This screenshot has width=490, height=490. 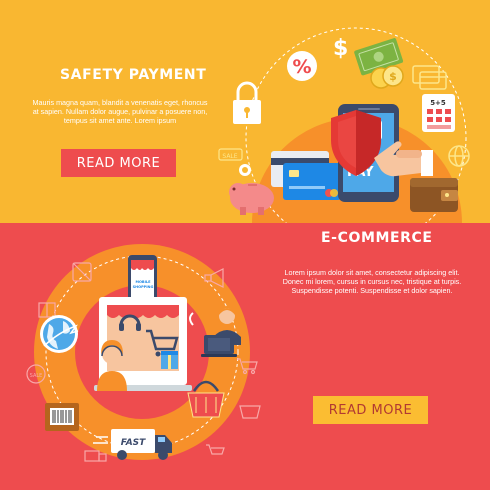 I want to click on svg-text: 5+5, so click(x=438, y=103).